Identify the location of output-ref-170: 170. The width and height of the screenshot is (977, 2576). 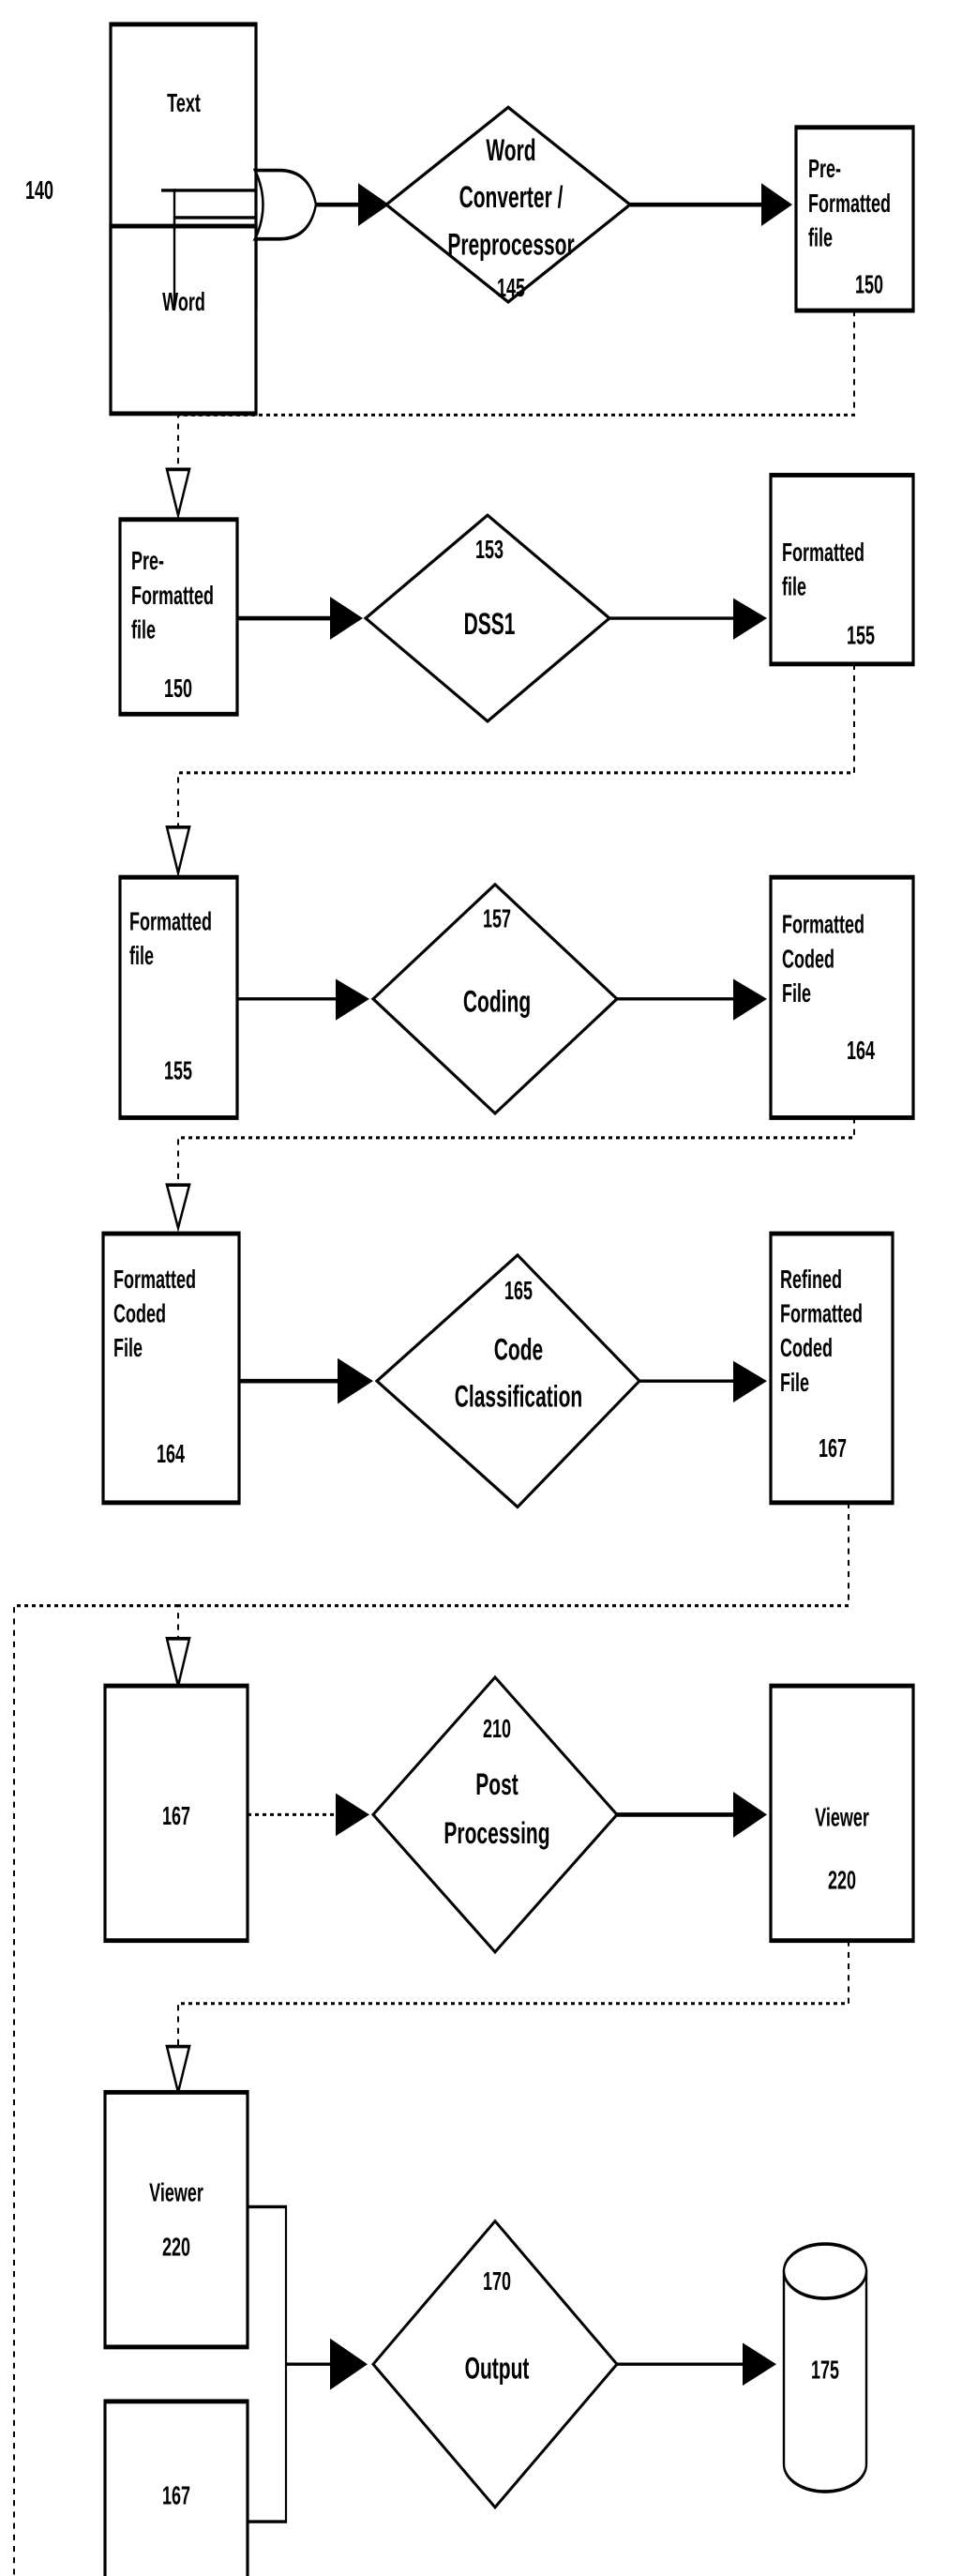
(497, 2281).